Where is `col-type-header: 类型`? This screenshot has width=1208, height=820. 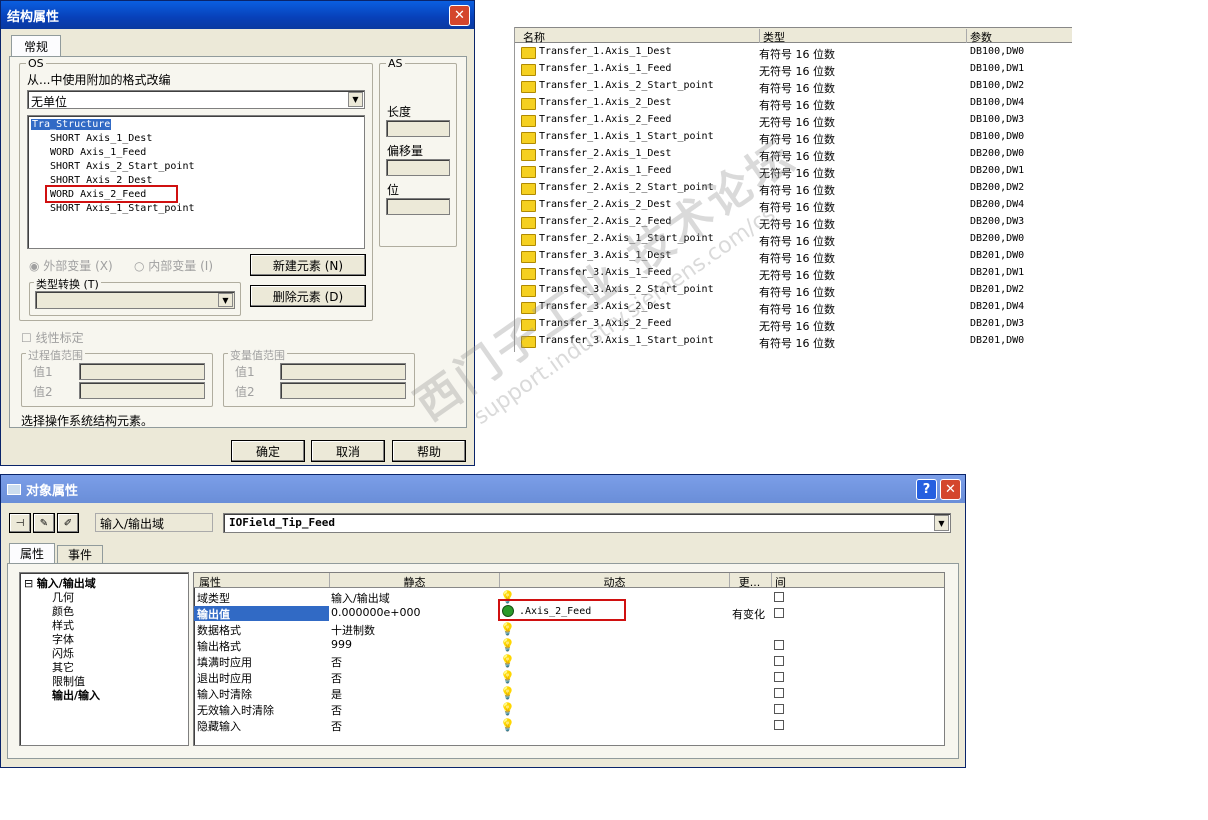 col-type-header: 类型 is located at coordinates (772, 36).